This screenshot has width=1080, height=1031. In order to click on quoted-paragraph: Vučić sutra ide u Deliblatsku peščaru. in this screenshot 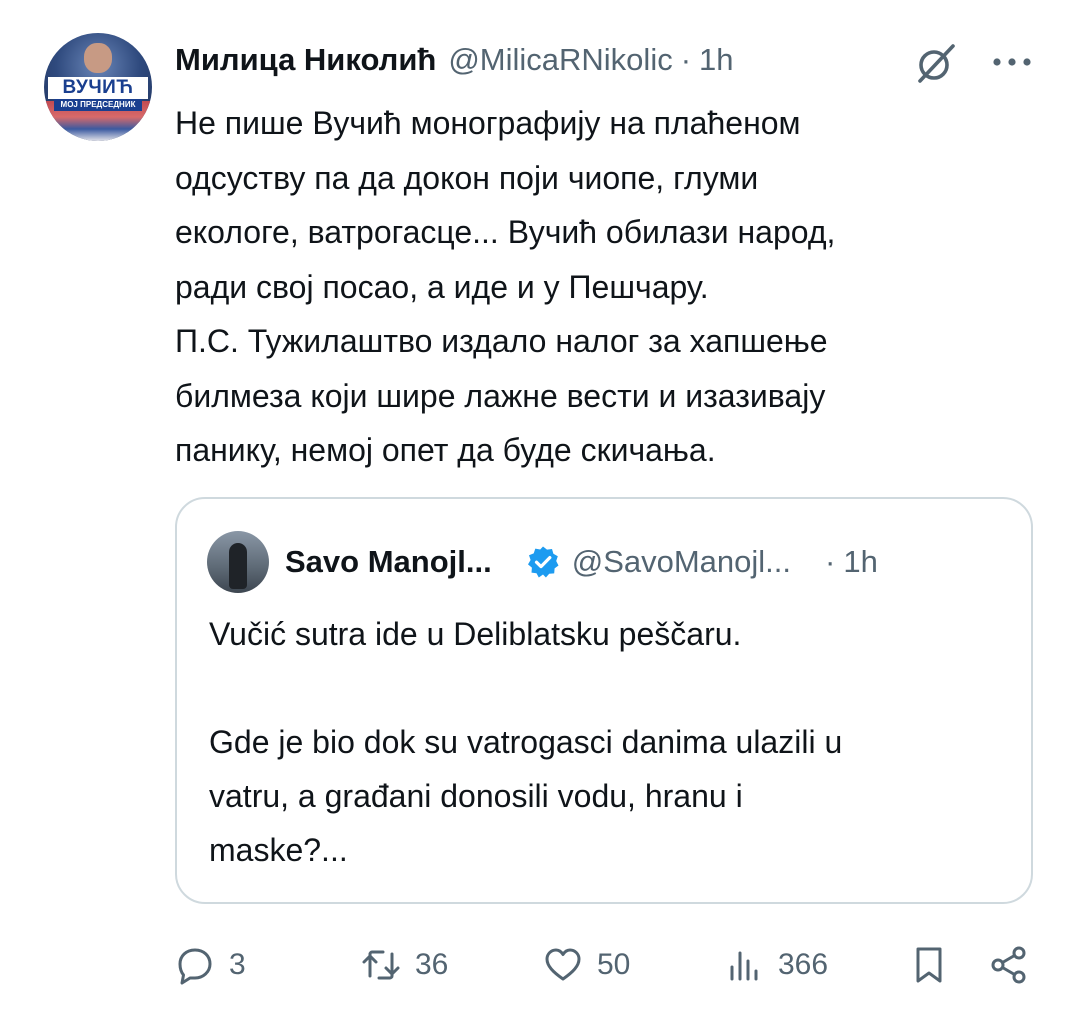, I will do `click(475, 634)`.